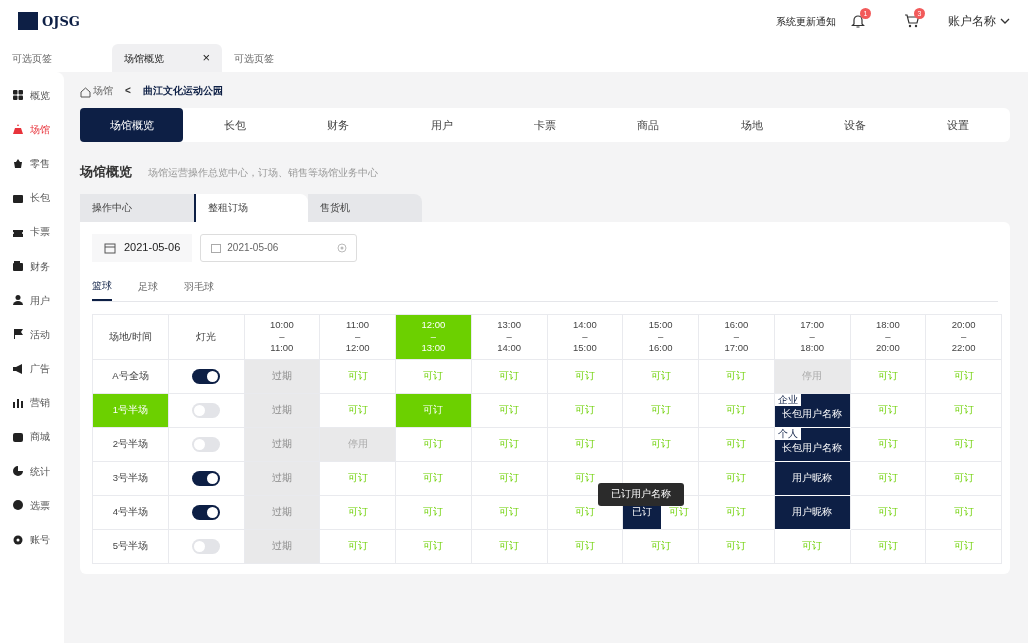  Describe the element at coordinates (357, 336) in the screenshot. I see `time-slot-header: 11:00 – 12:00` at that location.